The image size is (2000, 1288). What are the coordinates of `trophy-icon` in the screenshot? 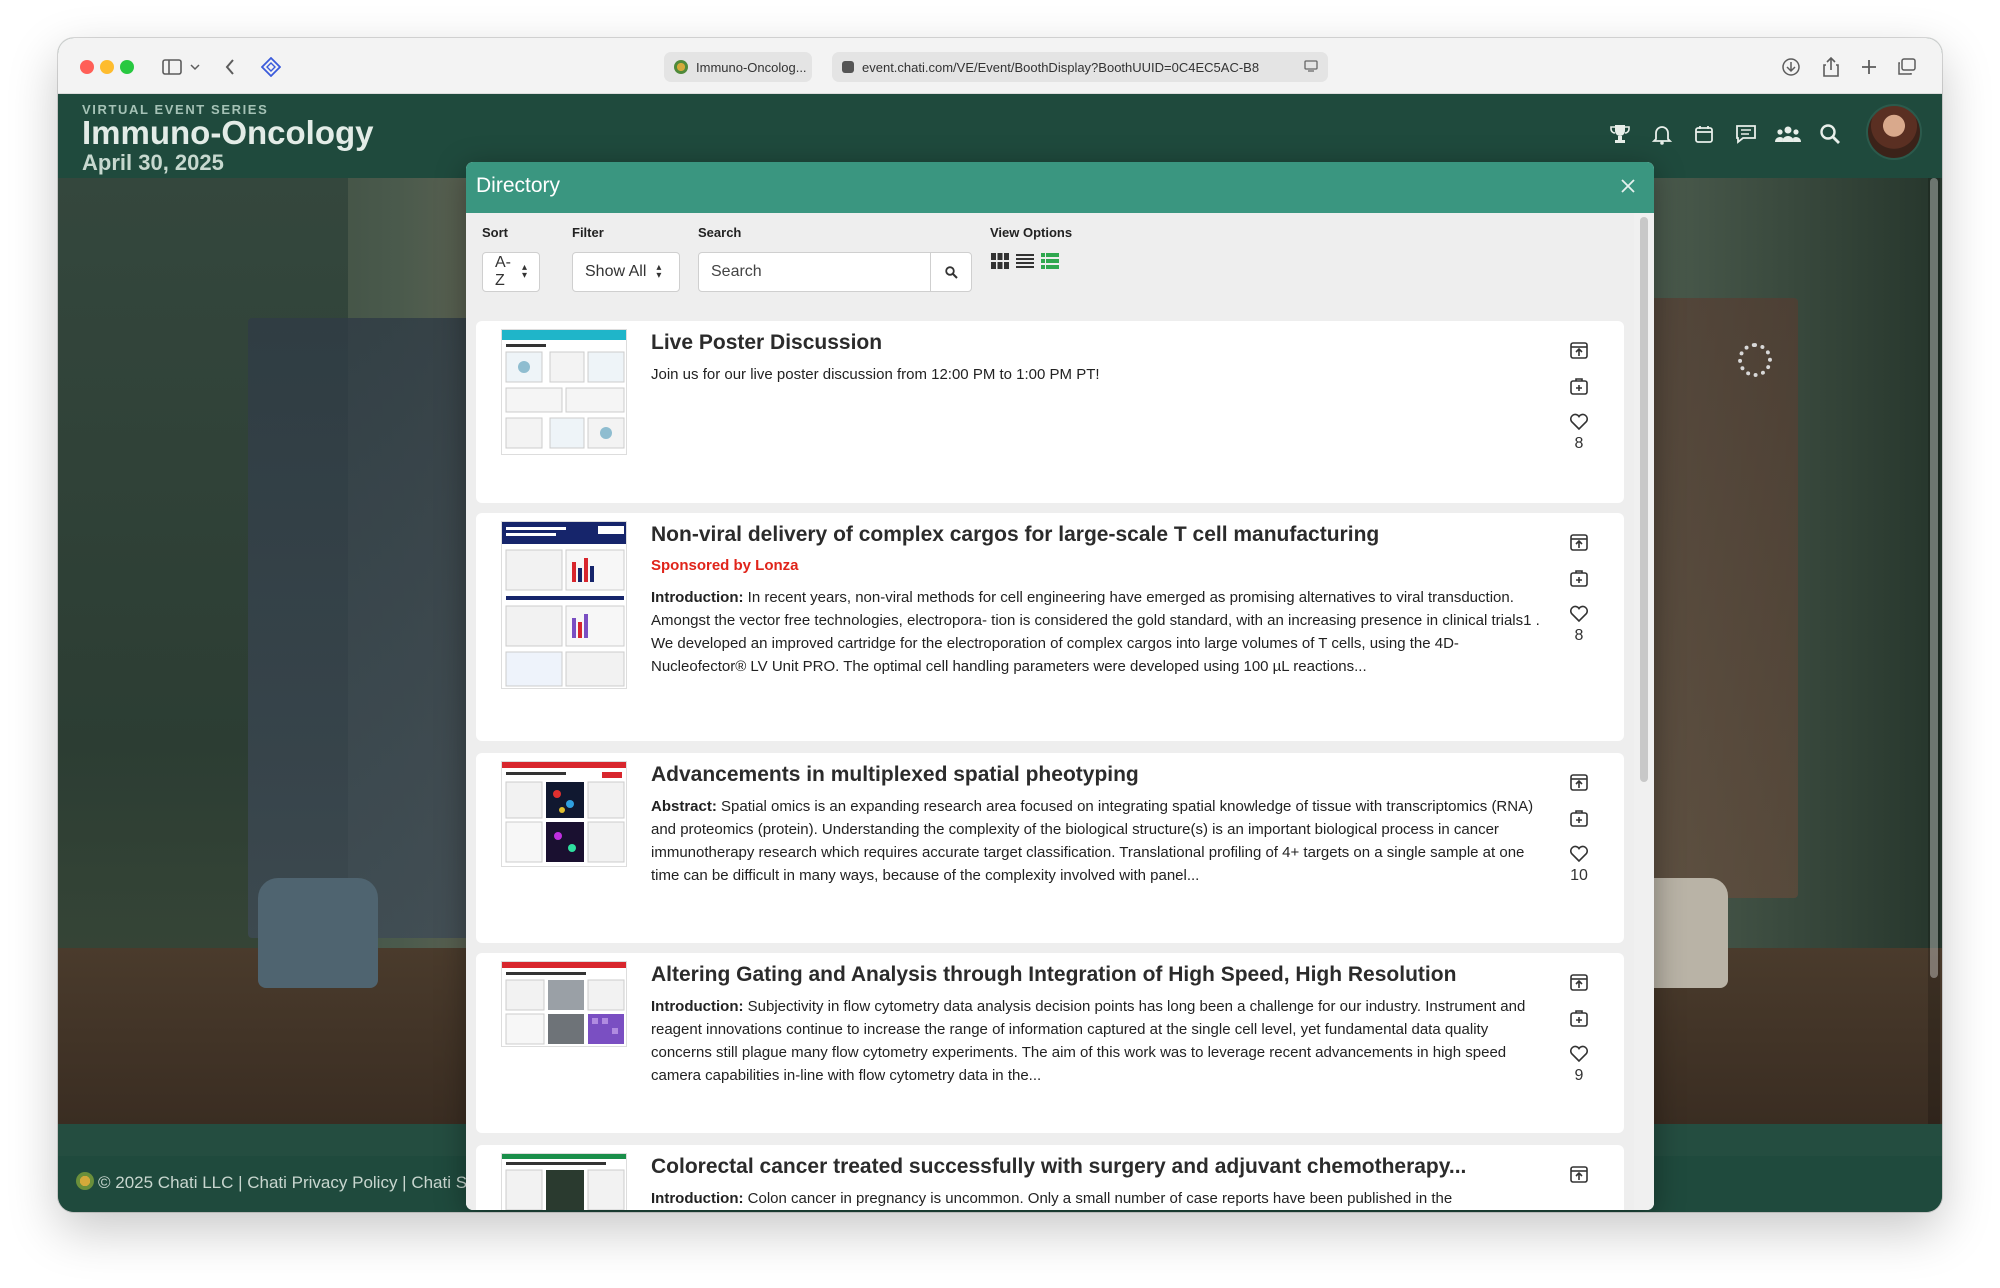 It's located at (1620, 134).